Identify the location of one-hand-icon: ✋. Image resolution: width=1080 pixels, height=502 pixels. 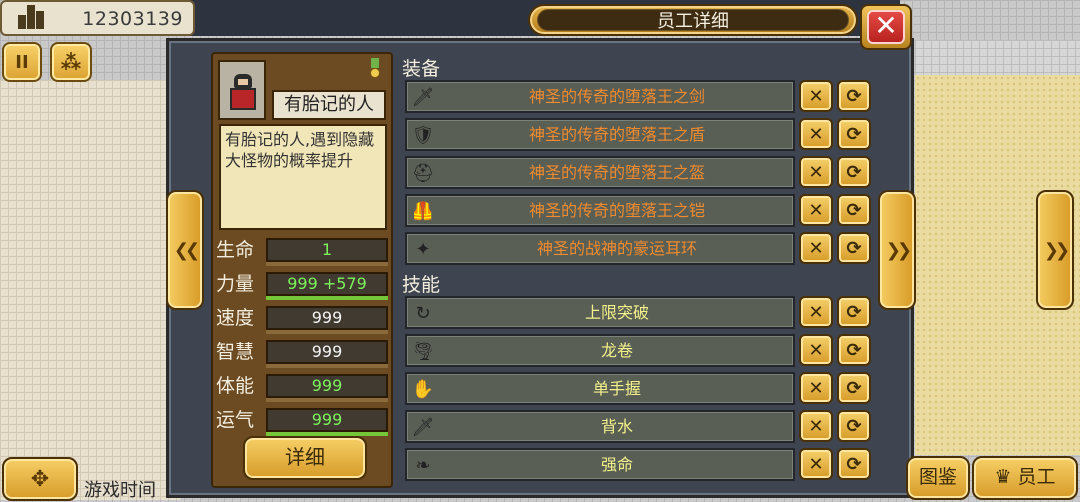
(423, 389).